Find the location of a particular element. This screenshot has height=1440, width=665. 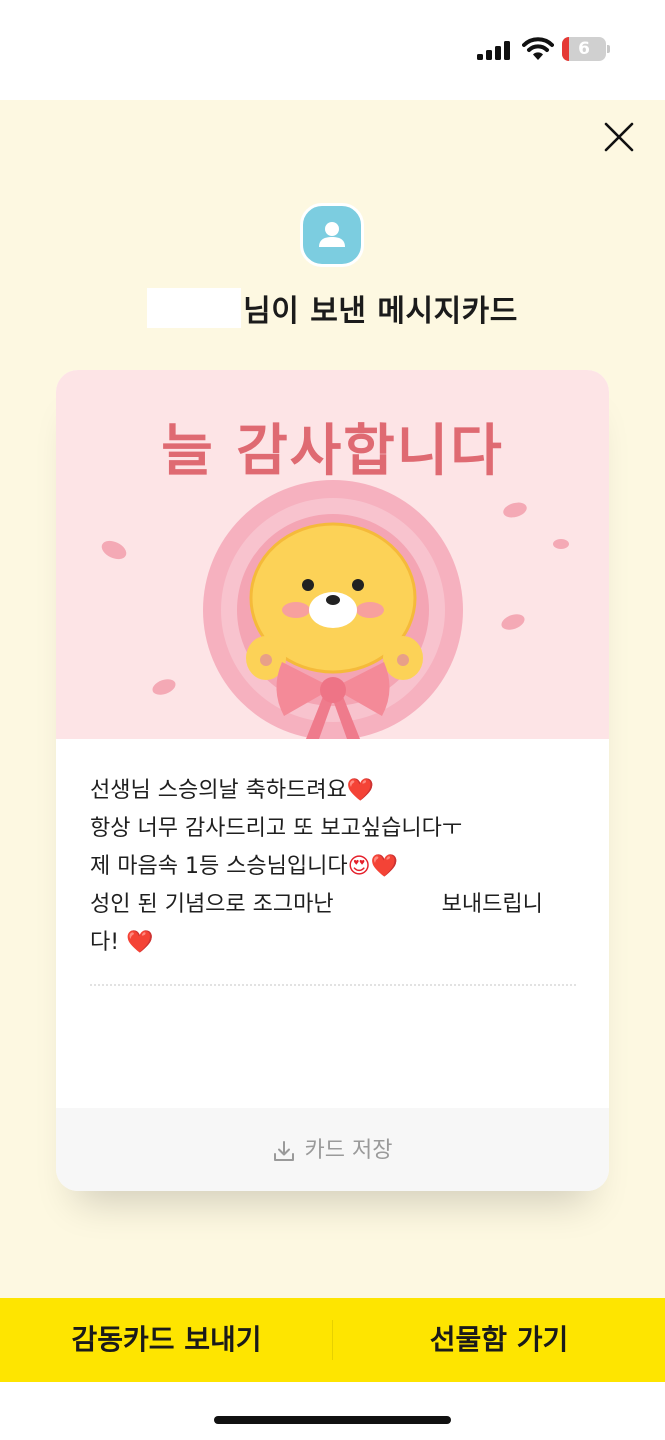

battery-icon: 6 is located at coordinates (584, 49).